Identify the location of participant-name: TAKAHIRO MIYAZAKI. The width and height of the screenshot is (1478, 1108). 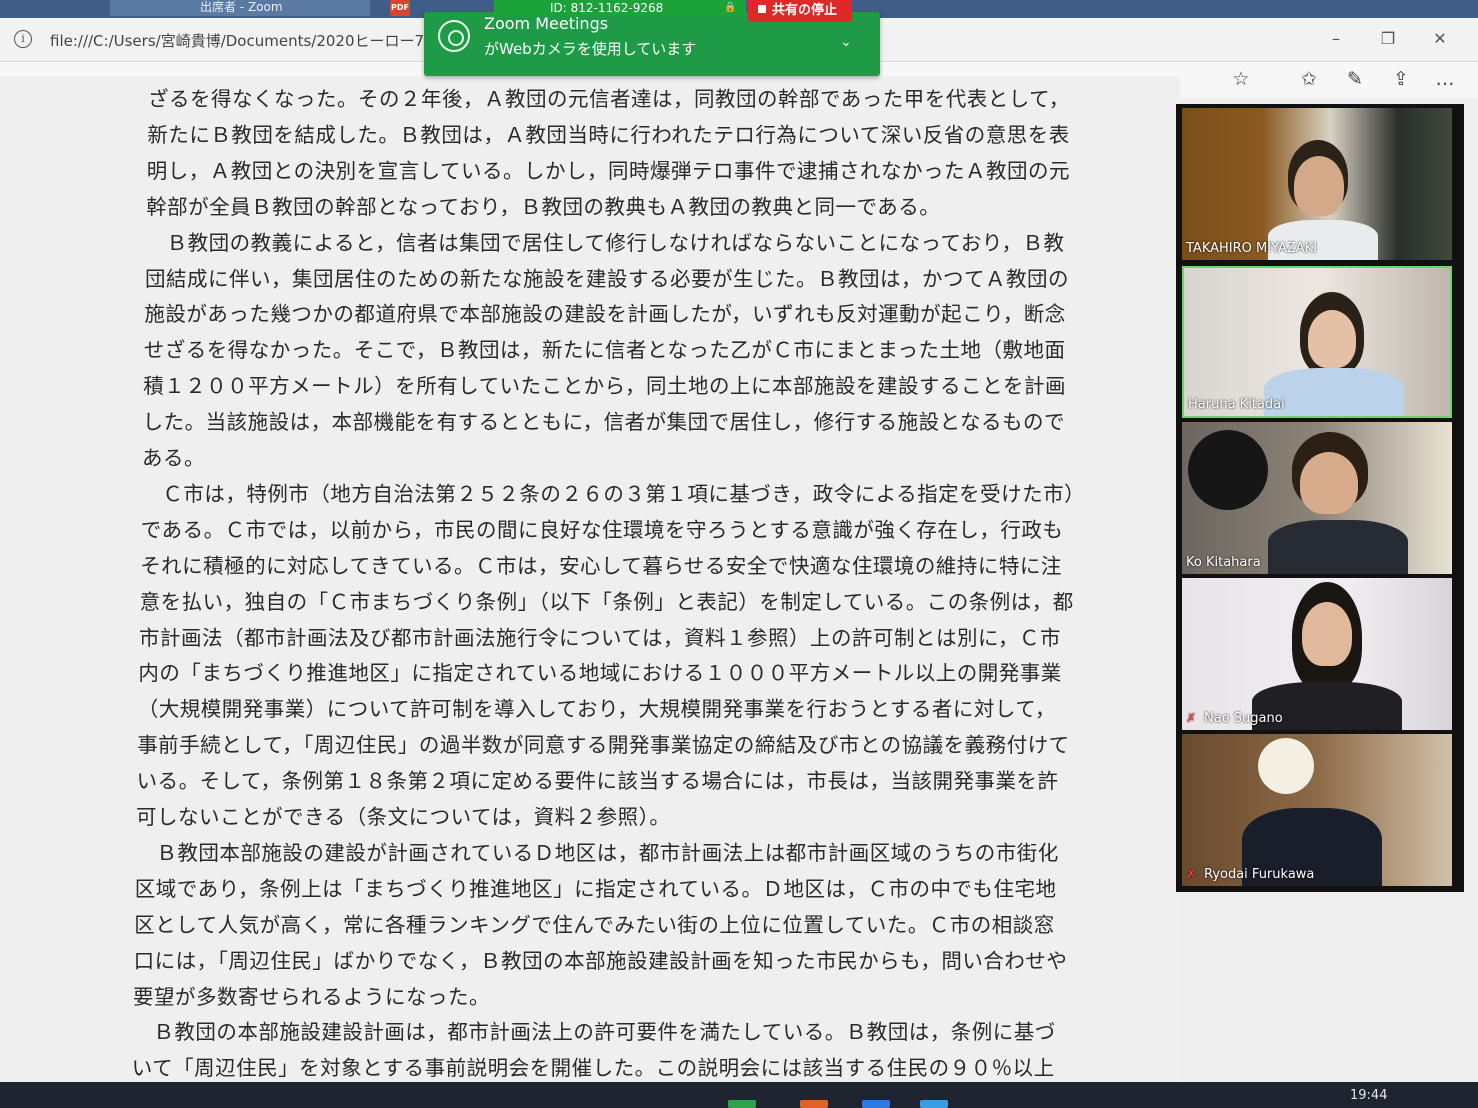
(1252, 248).